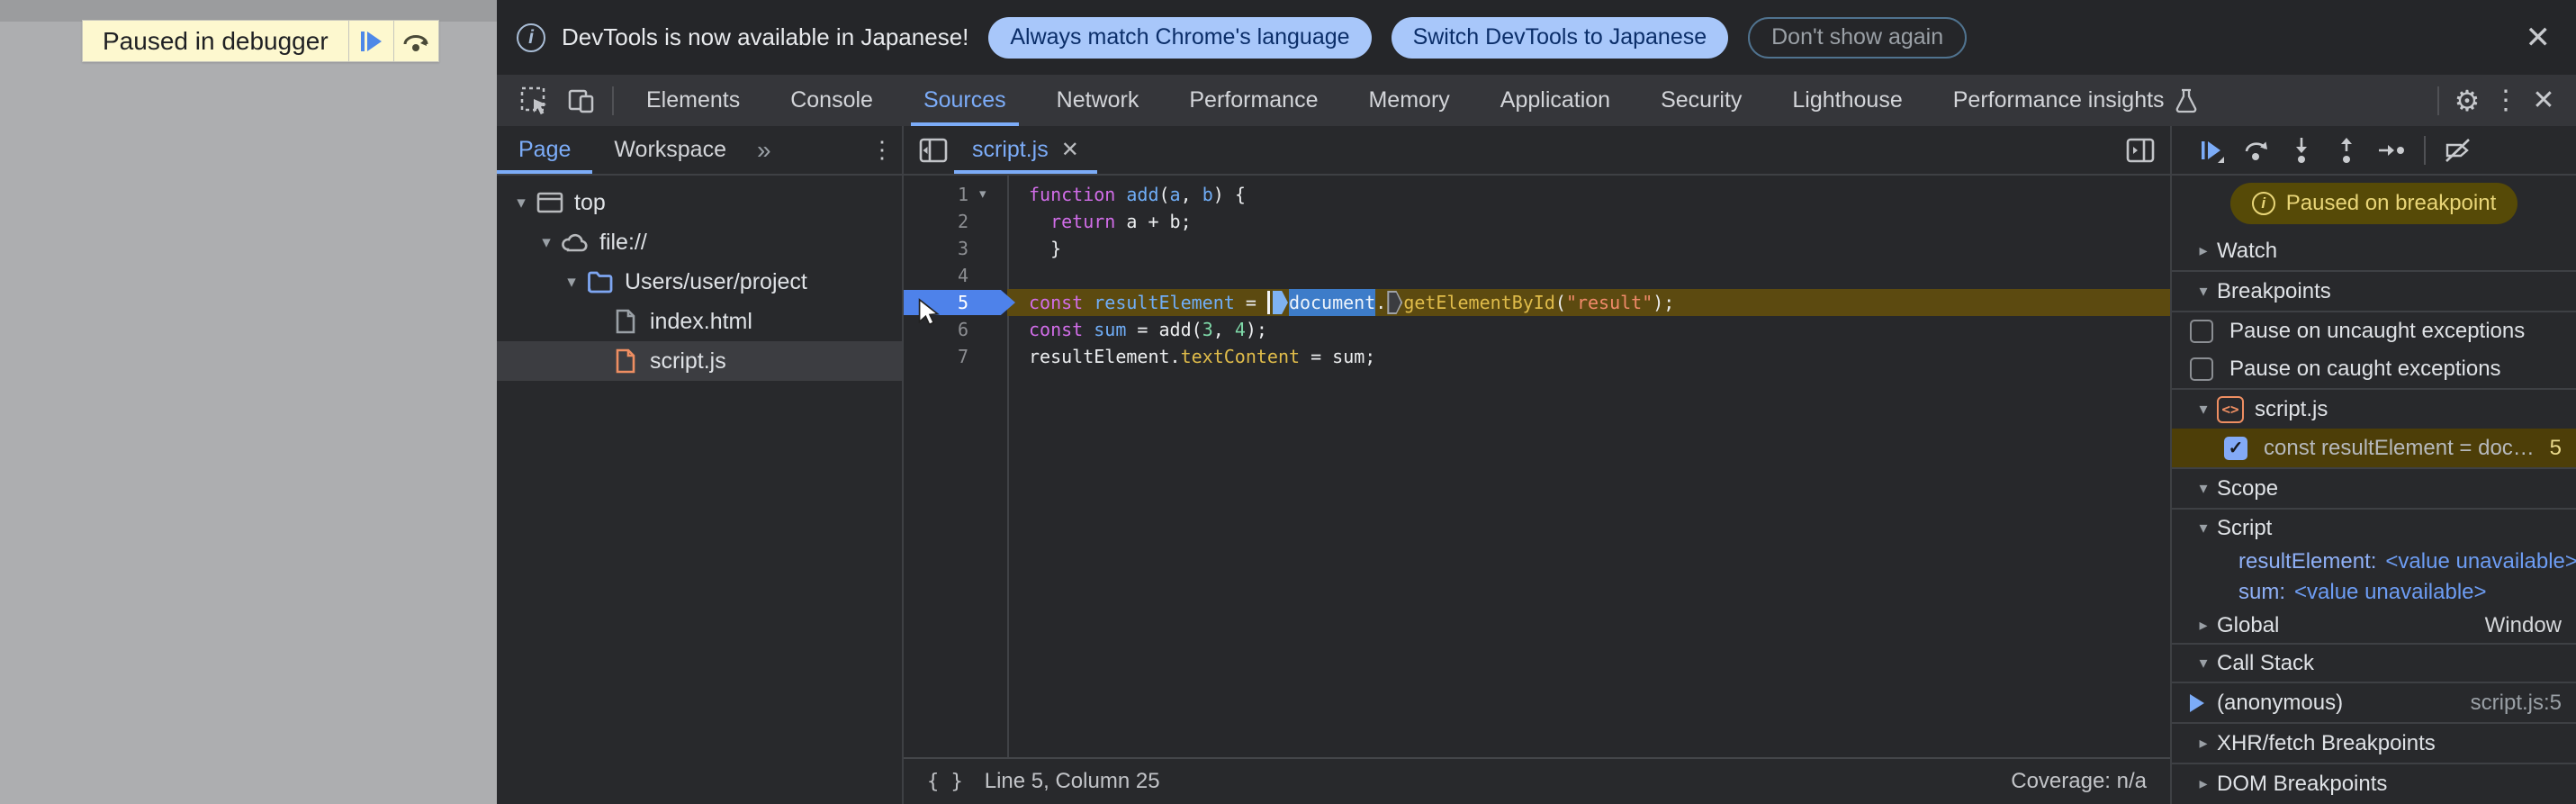  I want to click on line-number: 1, so click(963, 194).